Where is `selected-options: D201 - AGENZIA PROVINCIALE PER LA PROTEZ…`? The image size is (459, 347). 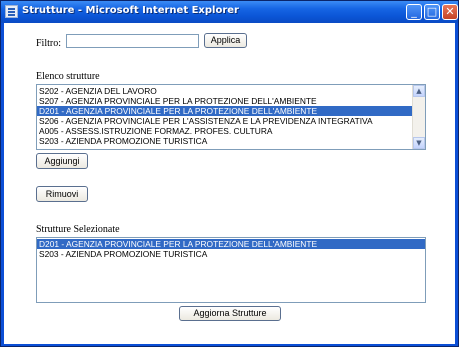
selected-options: D201 - AGENZIA PROVINCIALE PER LA PROTEZ… is located at coordinates (231, 248).